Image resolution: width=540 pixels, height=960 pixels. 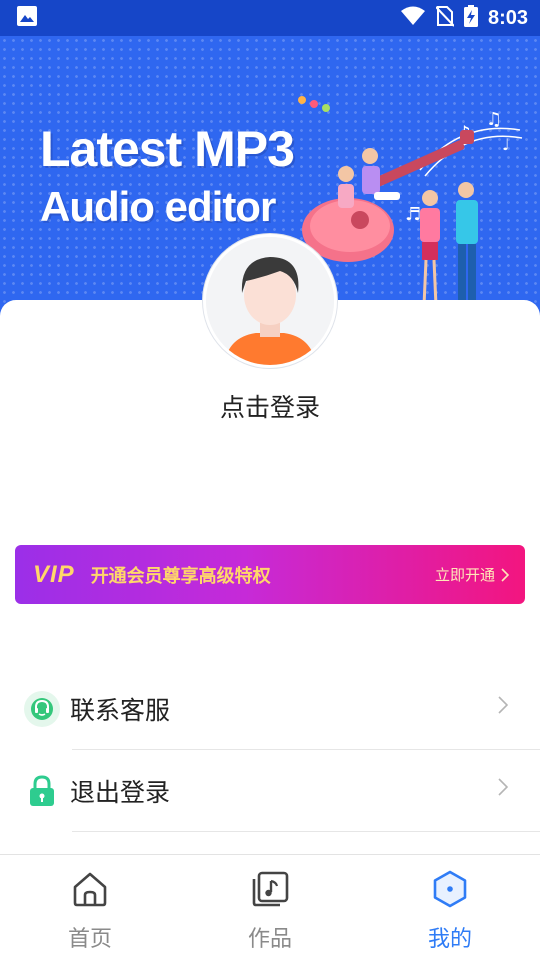 I want to click on tab-works: 作品, so click(x=270, y=907).